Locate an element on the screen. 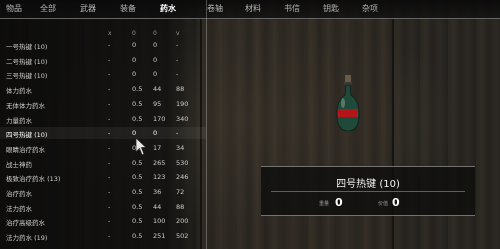  list-item: 法力药水 (19) - 0.5 251 502 is located at coordinates (103, 236).